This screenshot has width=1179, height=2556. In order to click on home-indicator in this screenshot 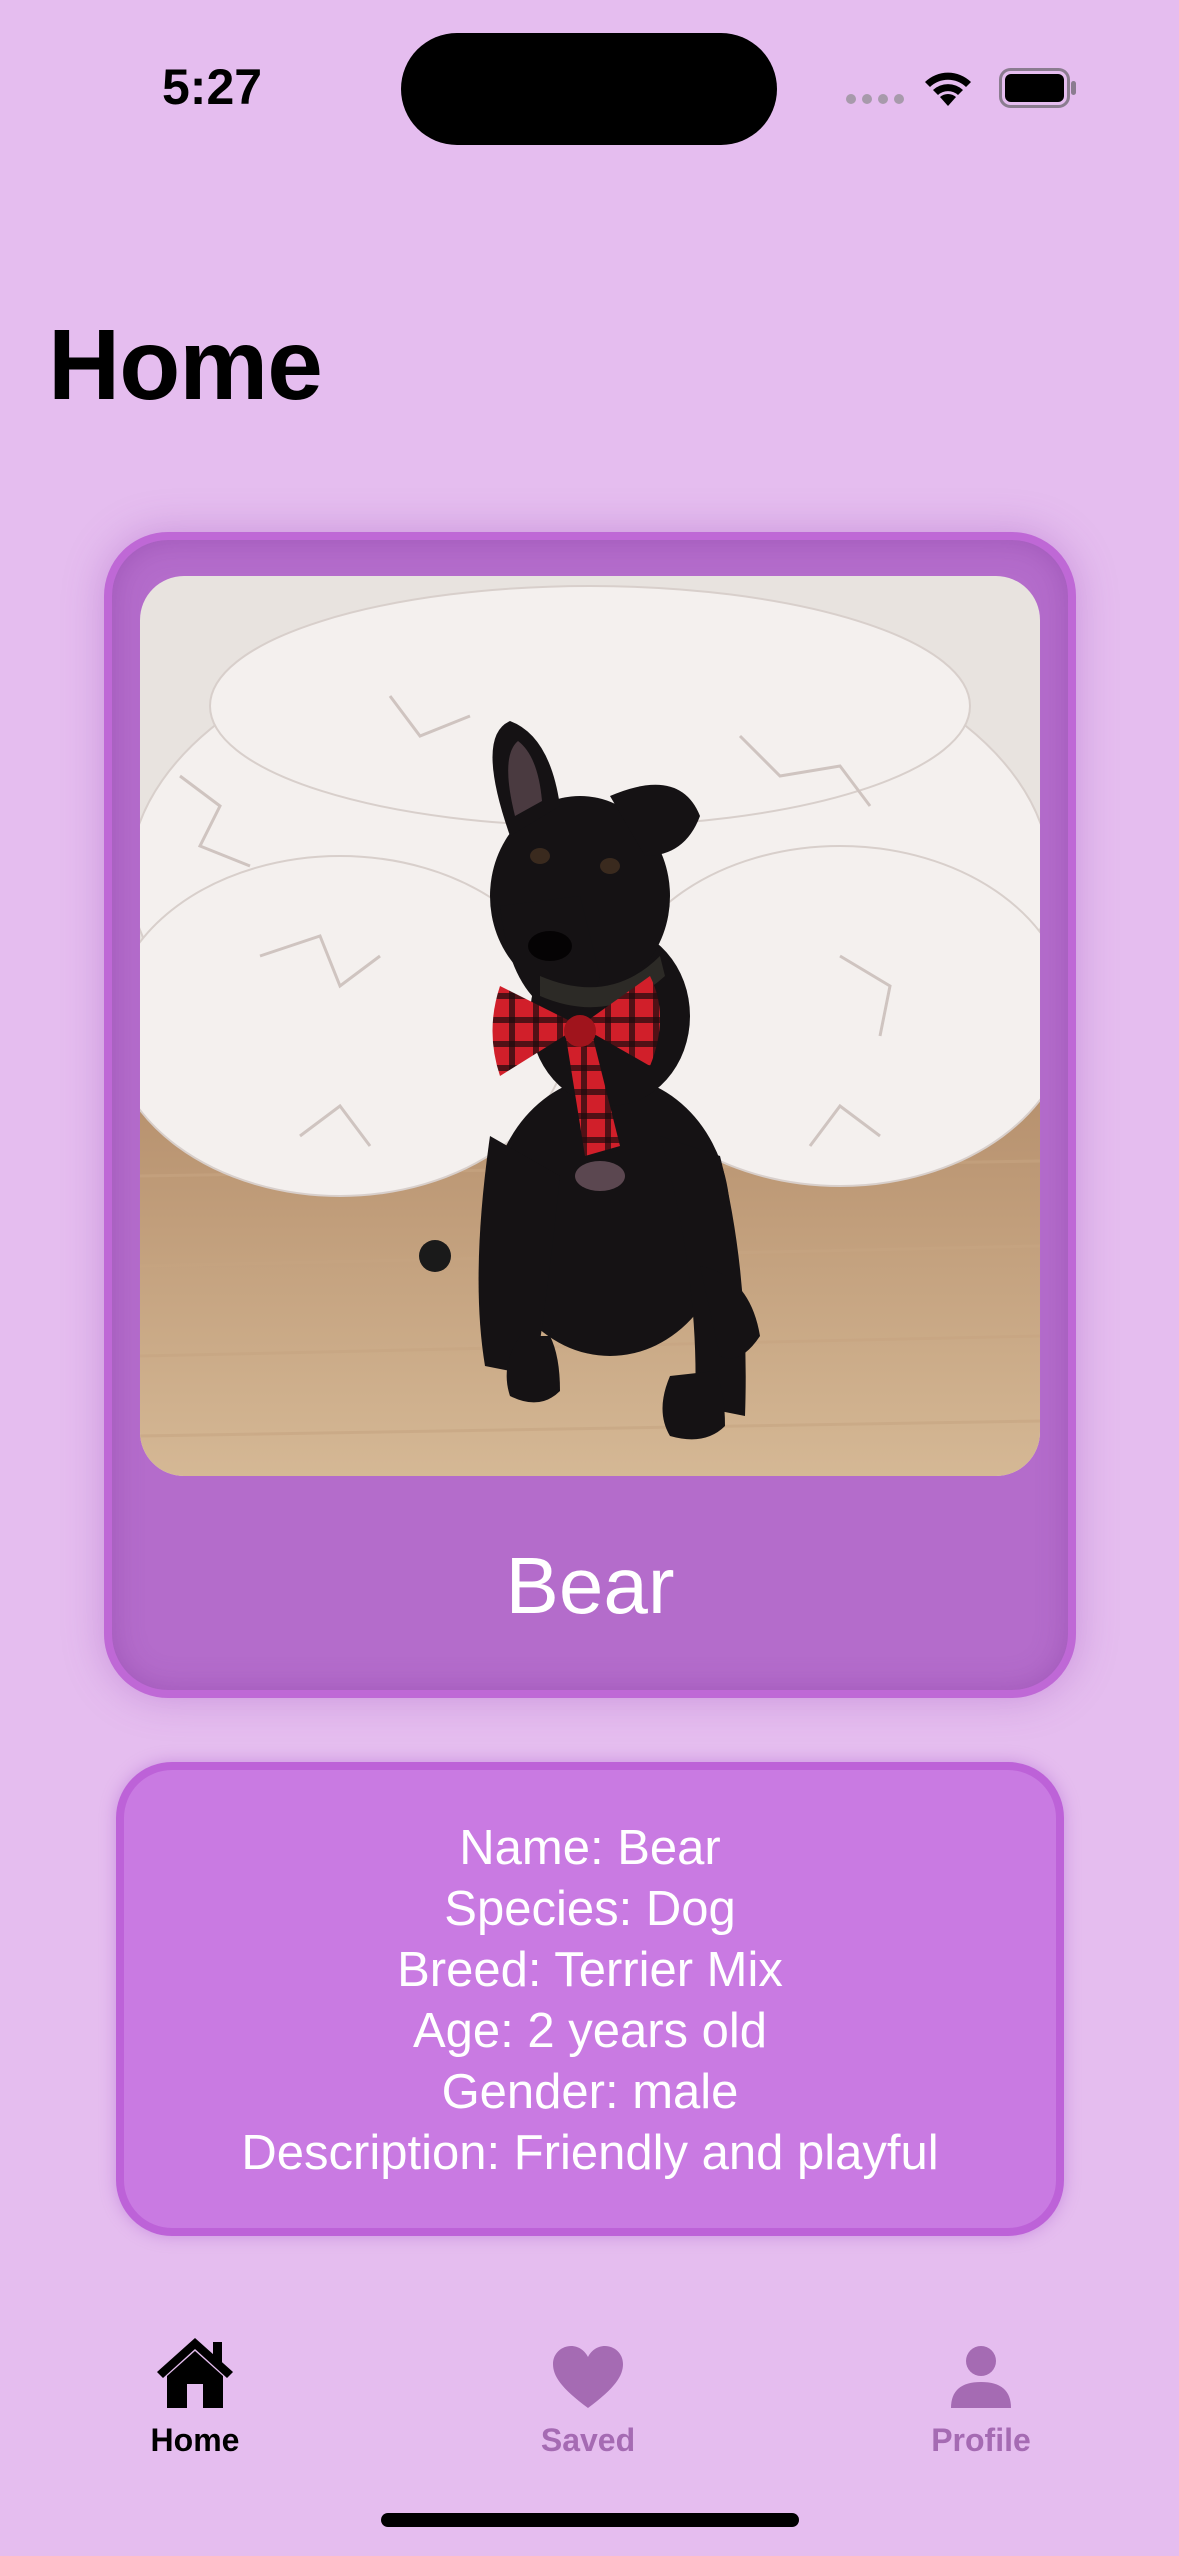, I will do `click(590, 2520)`.